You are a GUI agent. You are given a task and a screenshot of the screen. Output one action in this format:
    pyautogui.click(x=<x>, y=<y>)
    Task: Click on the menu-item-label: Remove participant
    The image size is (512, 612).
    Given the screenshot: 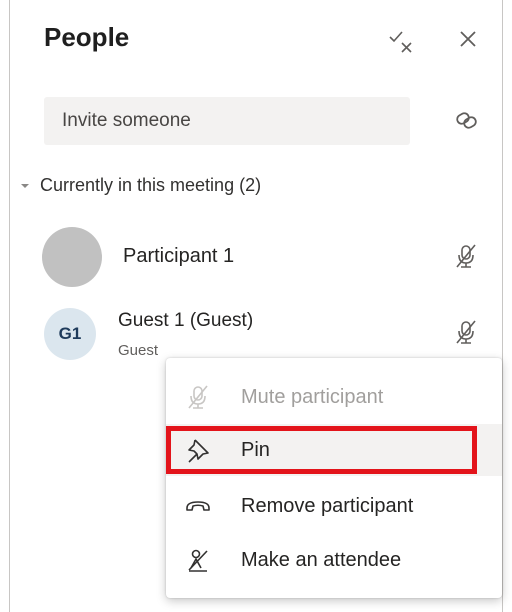 What is the action you would take?
    pyautogui.click(x=327, y=505)
    